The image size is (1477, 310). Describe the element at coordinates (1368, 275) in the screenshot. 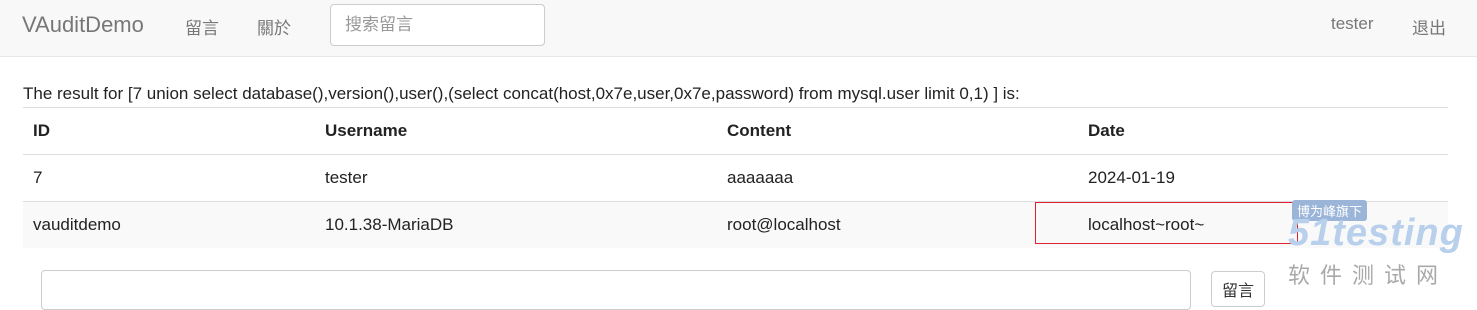

I see `watermark-subtitle: 软件测试网` at that location.